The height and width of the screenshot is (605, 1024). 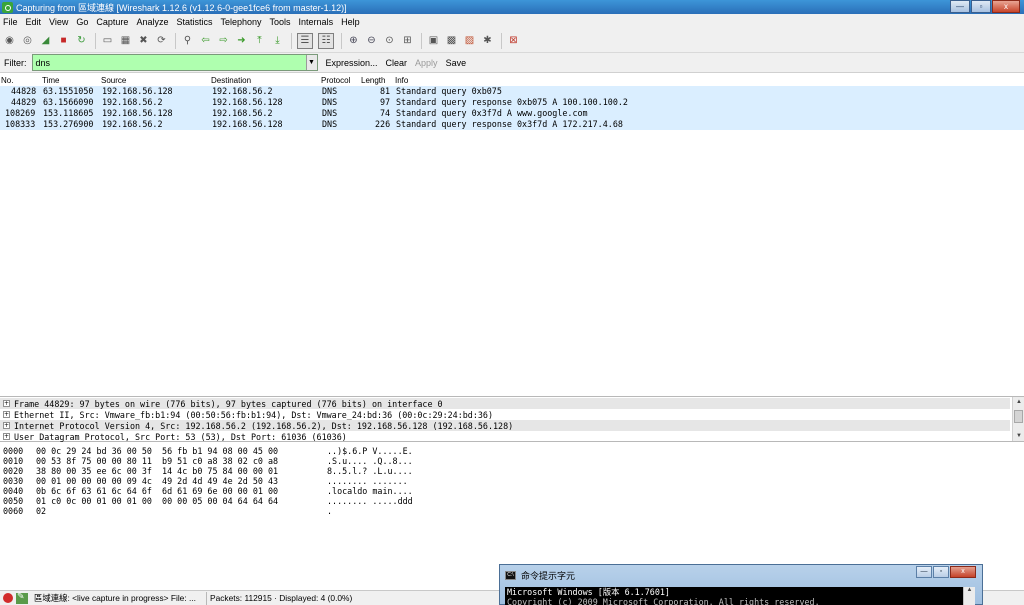 I want to click on scroll-up-icon: ▲, so click(x=1019, y=402).